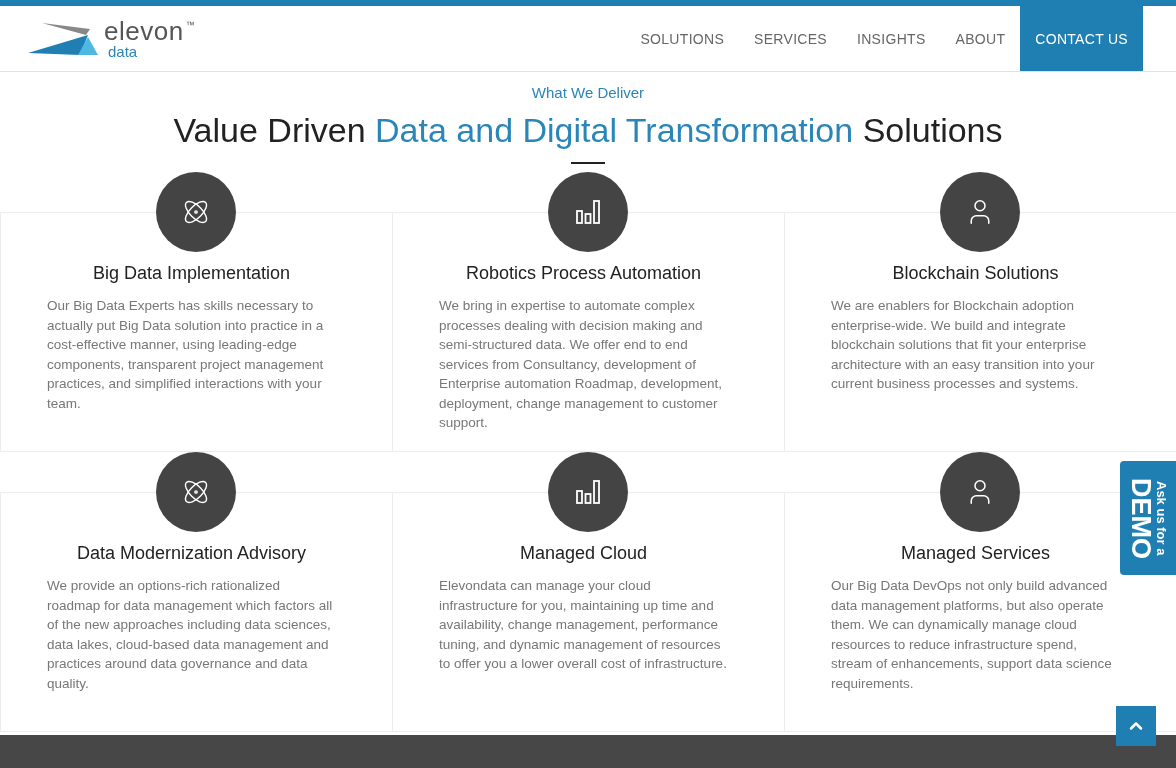 The width and height of the screenshot is (1176, 768). What do you see at coordinates (123, 51) in the screenshot?
I see `logo-subtitle: data` at bounding box center [123, 51].